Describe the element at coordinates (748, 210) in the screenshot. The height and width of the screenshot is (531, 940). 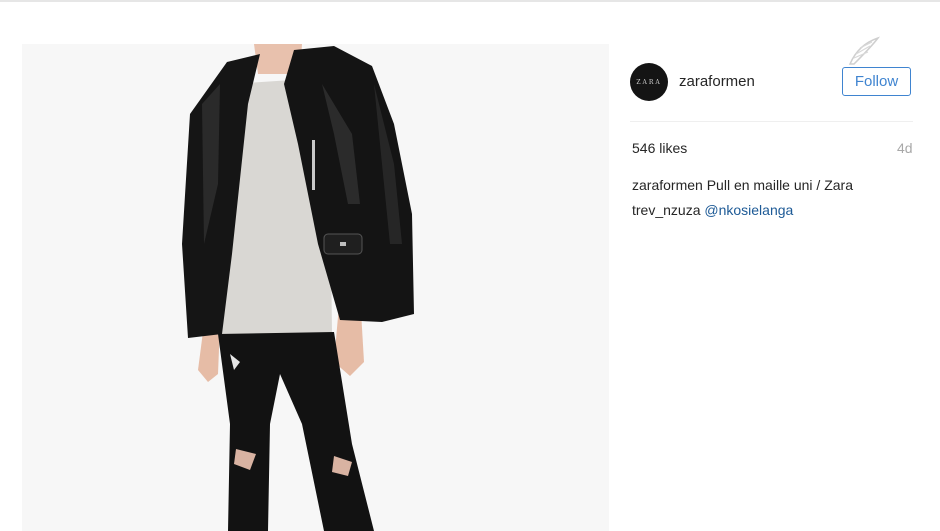
I see `comment-mention-link: @nkosielanga` at that location.